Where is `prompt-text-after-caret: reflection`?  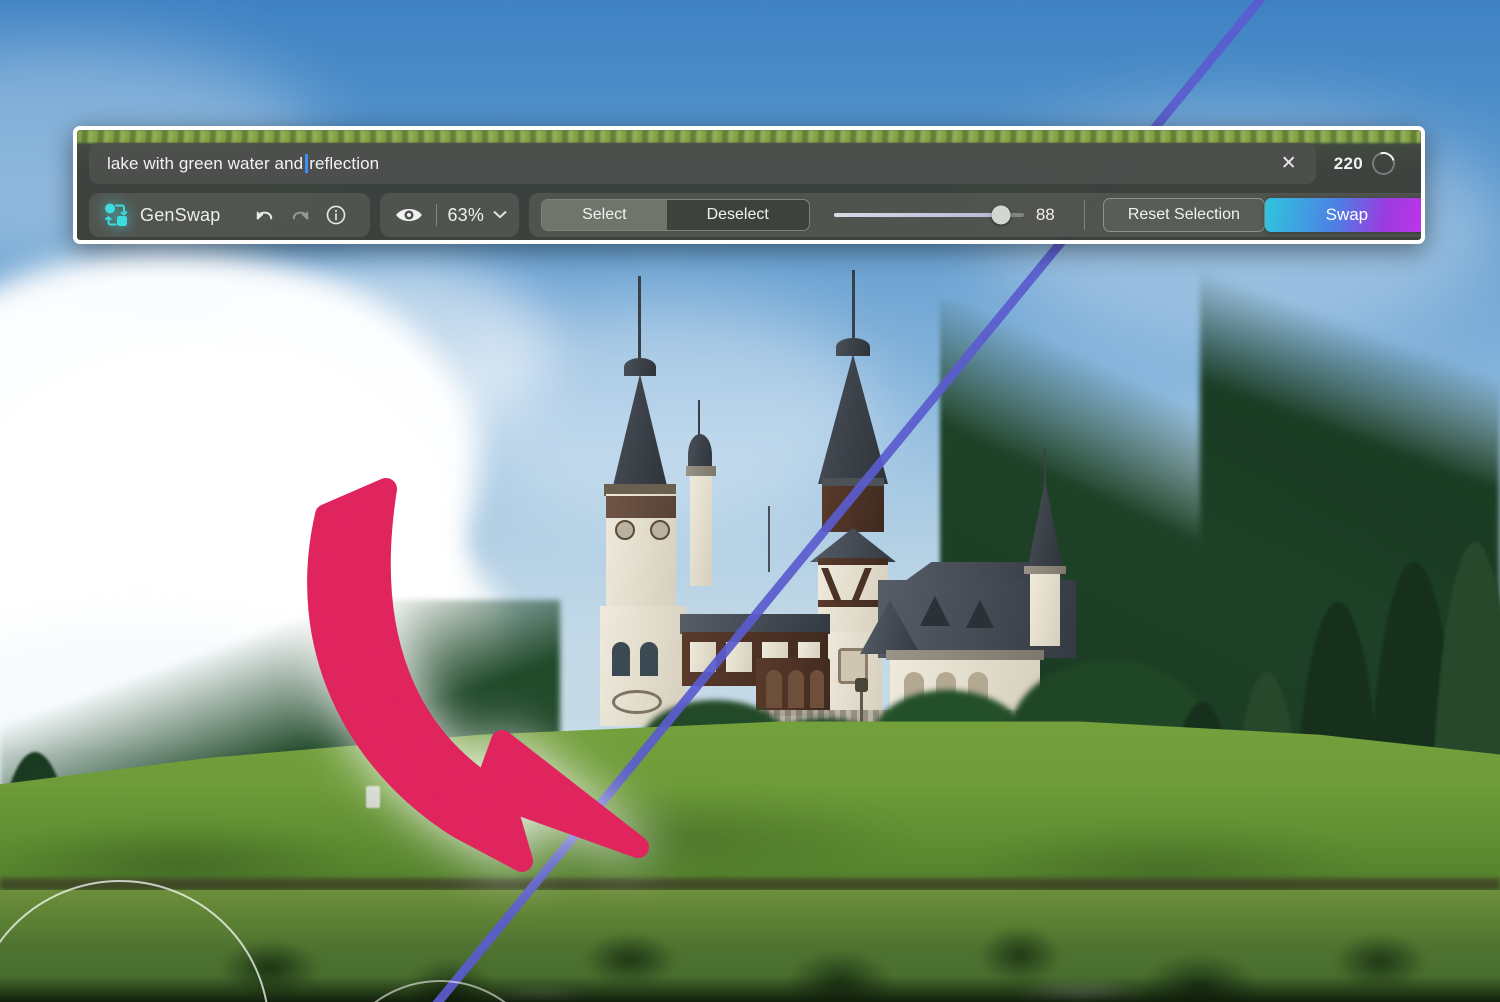 prompt-text-after-caret: reflection is located at coordinates (344, 163).